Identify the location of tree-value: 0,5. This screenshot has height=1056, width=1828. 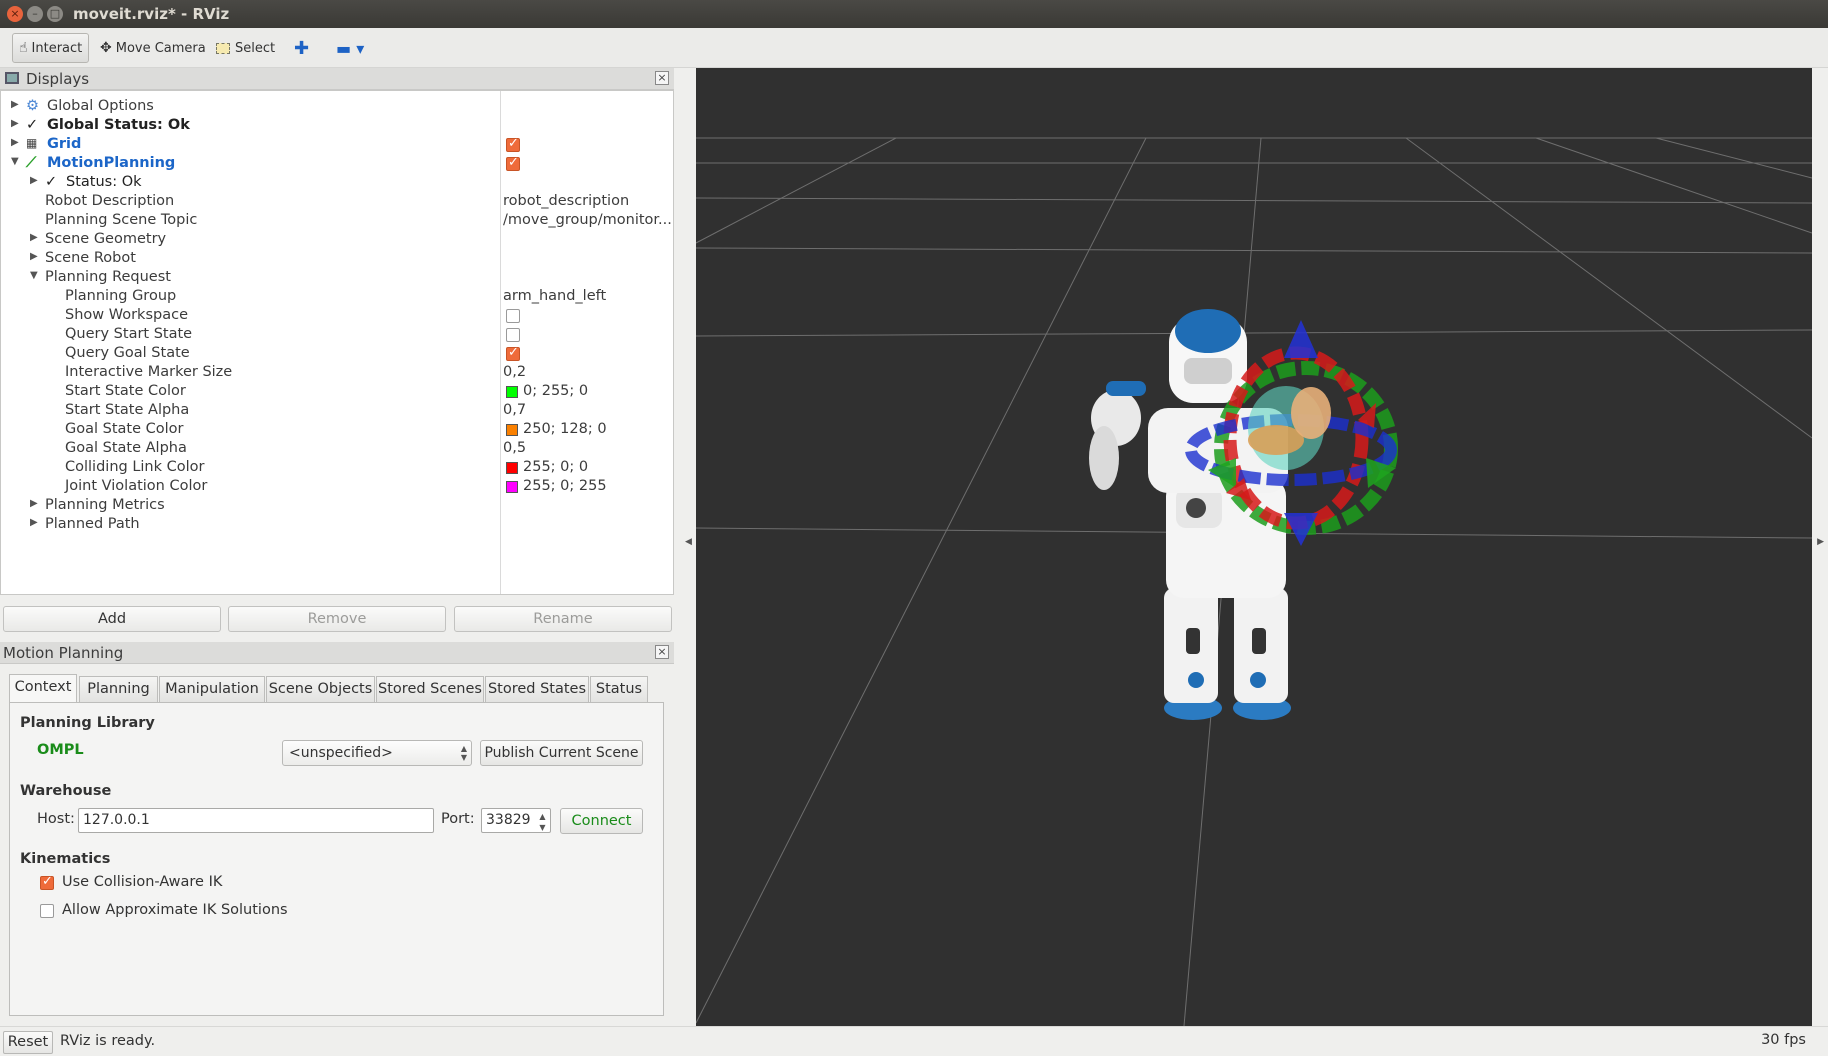
(514, 448).